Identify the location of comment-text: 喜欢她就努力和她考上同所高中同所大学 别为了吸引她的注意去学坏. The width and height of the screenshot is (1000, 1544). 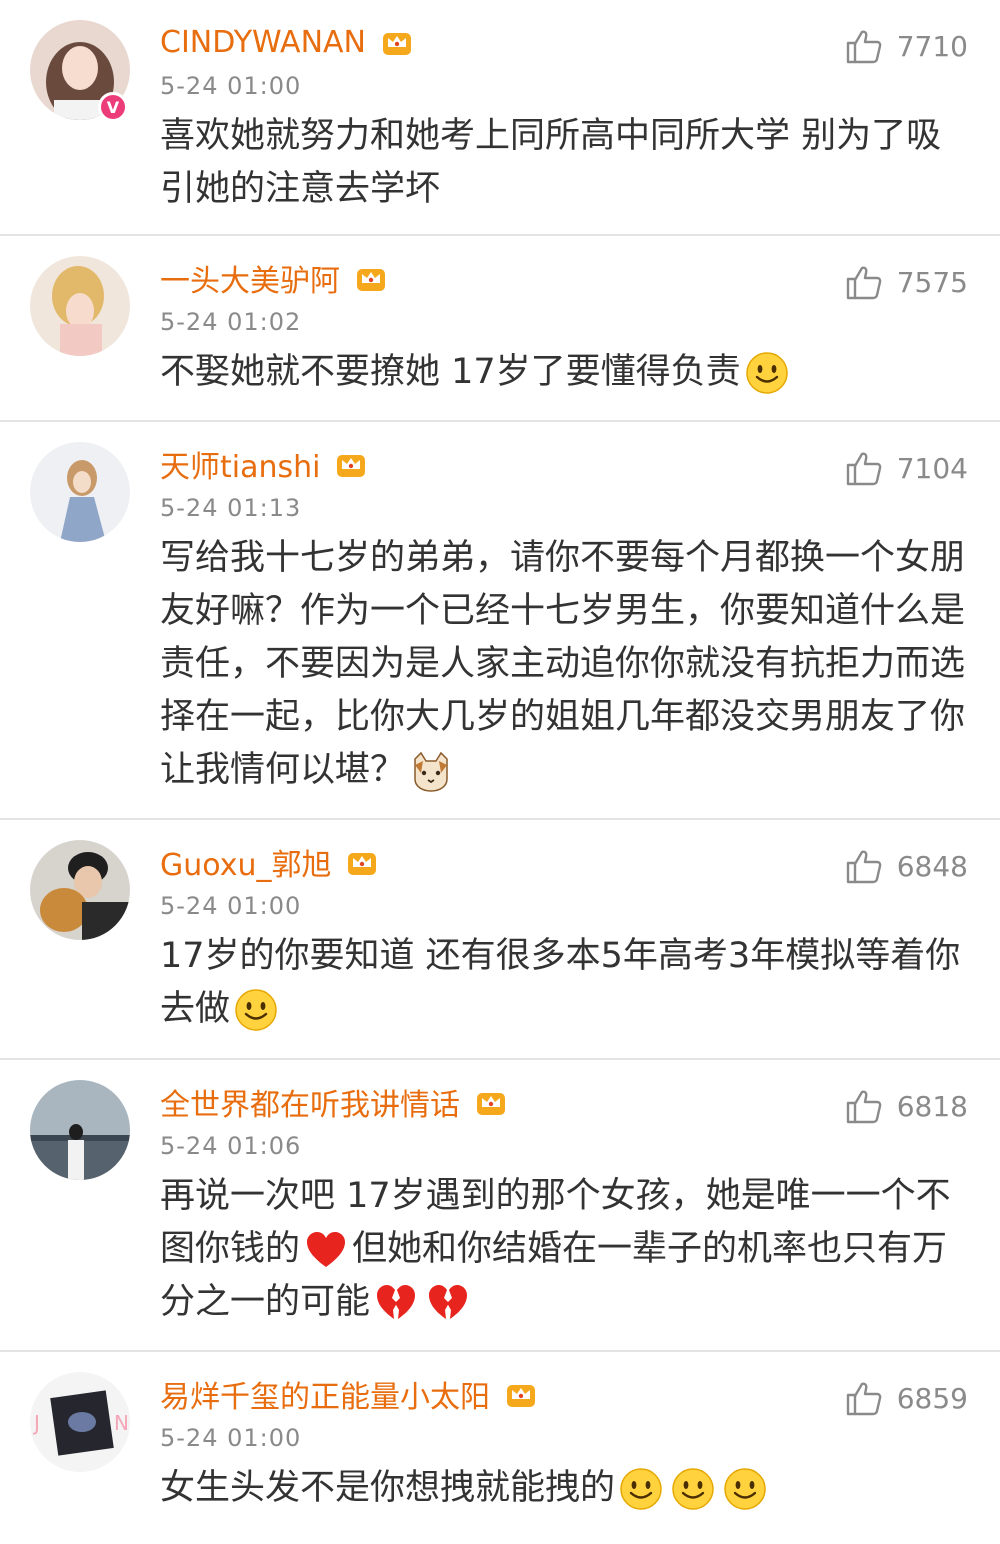
(565, 163).